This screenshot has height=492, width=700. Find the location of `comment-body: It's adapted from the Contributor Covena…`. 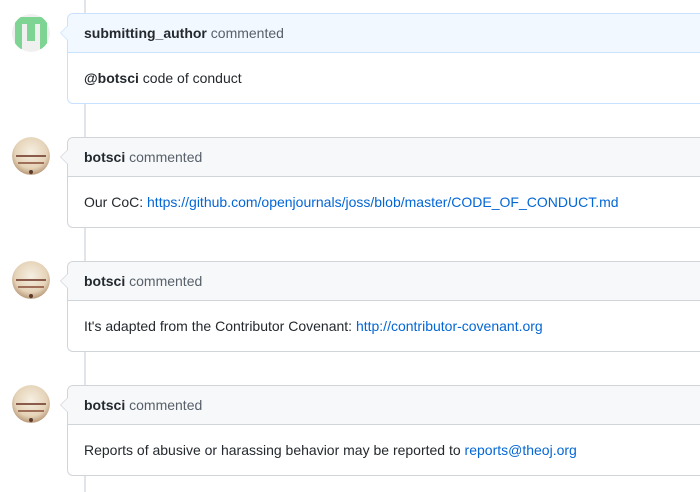

comment-body: It's adapted from the Contributor Covena… is located at coordinates (384, 326).